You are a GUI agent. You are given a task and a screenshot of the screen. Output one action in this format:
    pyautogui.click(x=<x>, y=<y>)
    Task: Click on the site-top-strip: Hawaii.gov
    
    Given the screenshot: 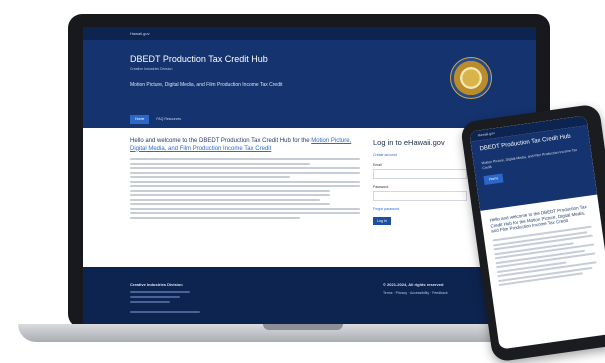 What is the action you would take?
    pyautogui.click(x=309, y=33)
    